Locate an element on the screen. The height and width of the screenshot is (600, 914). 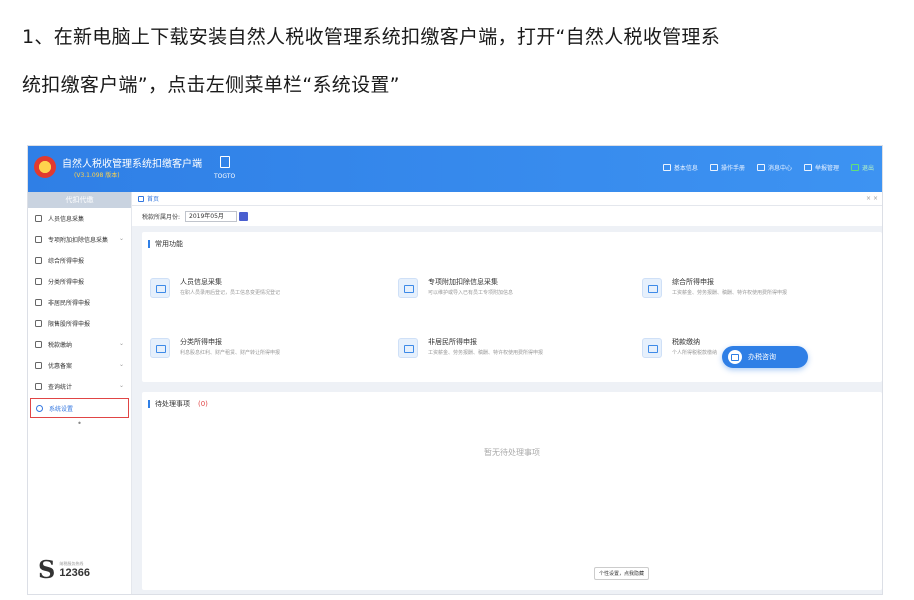
book-icon is located at coordinates (713, 167).